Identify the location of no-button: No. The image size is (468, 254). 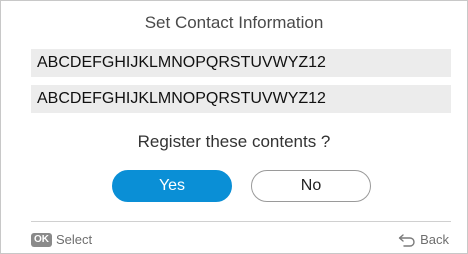
(311, 186).